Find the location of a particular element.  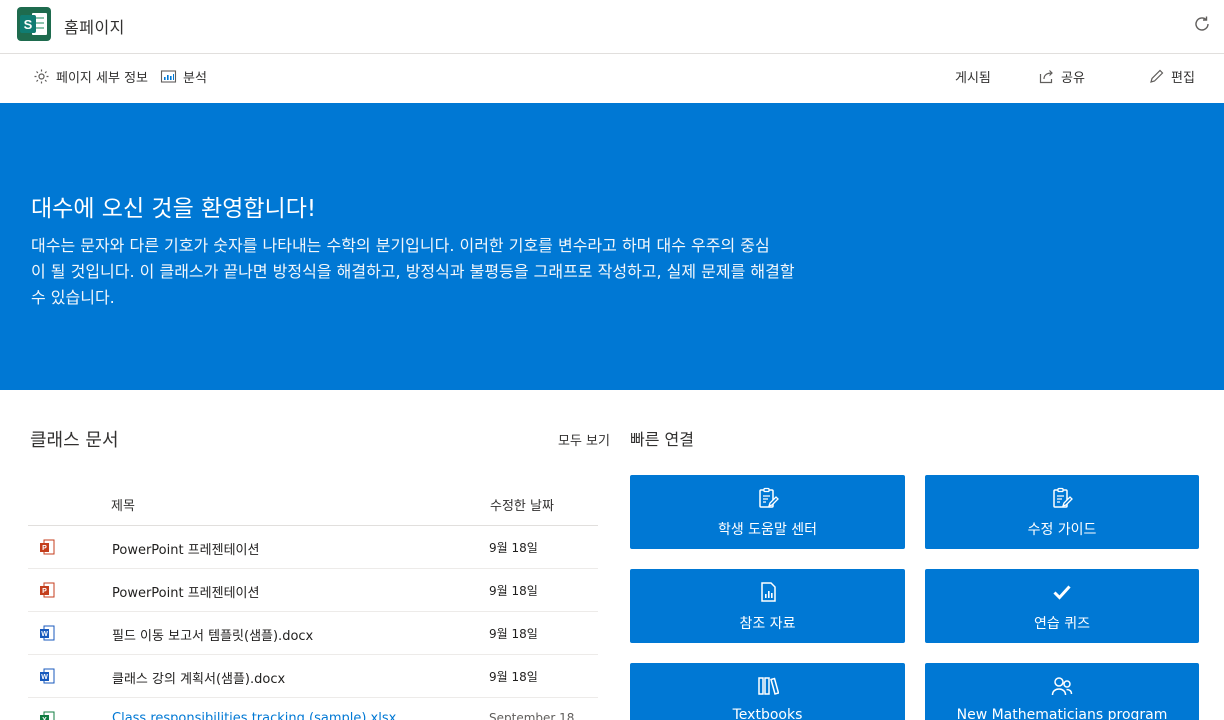

published-label: 게시됨 is located at coordinates (973, 78).